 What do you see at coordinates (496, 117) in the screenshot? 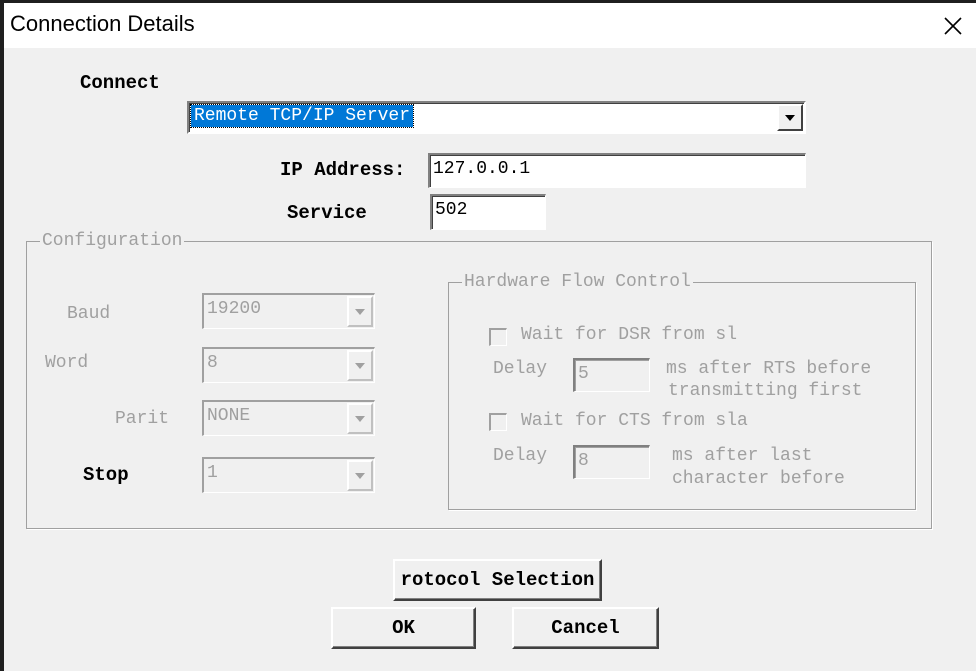
I see `connect-type-select: Remote TCP/IP Server` at bounding box center [496, 117].